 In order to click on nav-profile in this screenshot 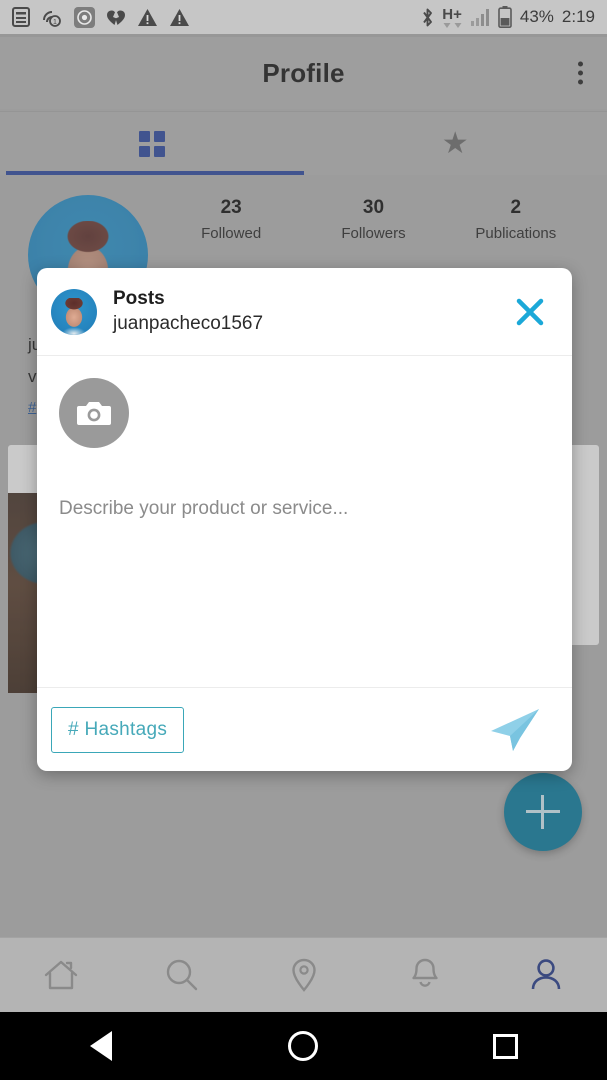, I will do `click(546, 975)`.